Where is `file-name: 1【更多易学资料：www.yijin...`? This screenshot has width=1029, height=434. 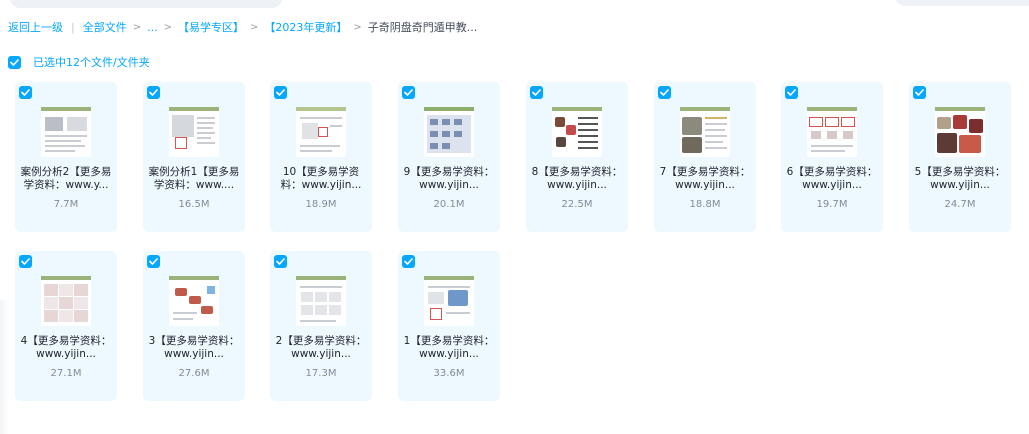
file-name: 1【更多易学资料：www.yijin... is located at coordinates (449, 348).